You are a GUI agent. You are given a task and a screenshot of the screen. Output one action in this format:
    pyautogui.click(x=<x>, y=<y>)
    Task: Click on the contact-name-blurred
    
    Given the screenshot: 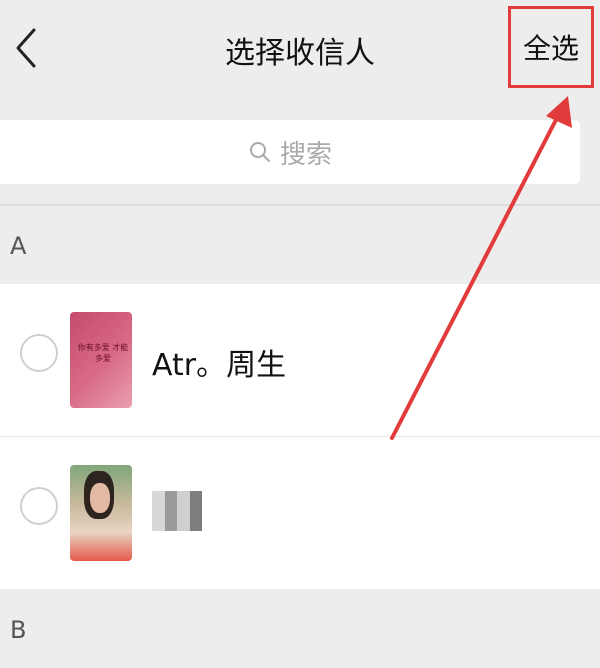 What is the action you would take?
    pyautogui.click(x=177, y=511)
    